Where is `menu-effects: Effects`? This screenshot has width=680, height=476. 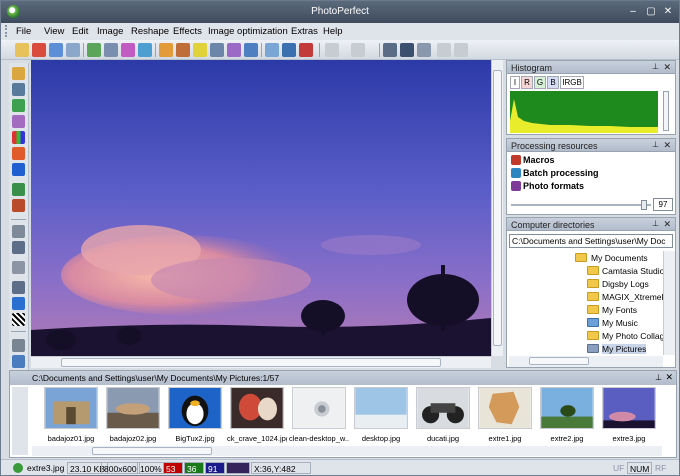
menu-effects: Effects is located at coordinates (187, 31).